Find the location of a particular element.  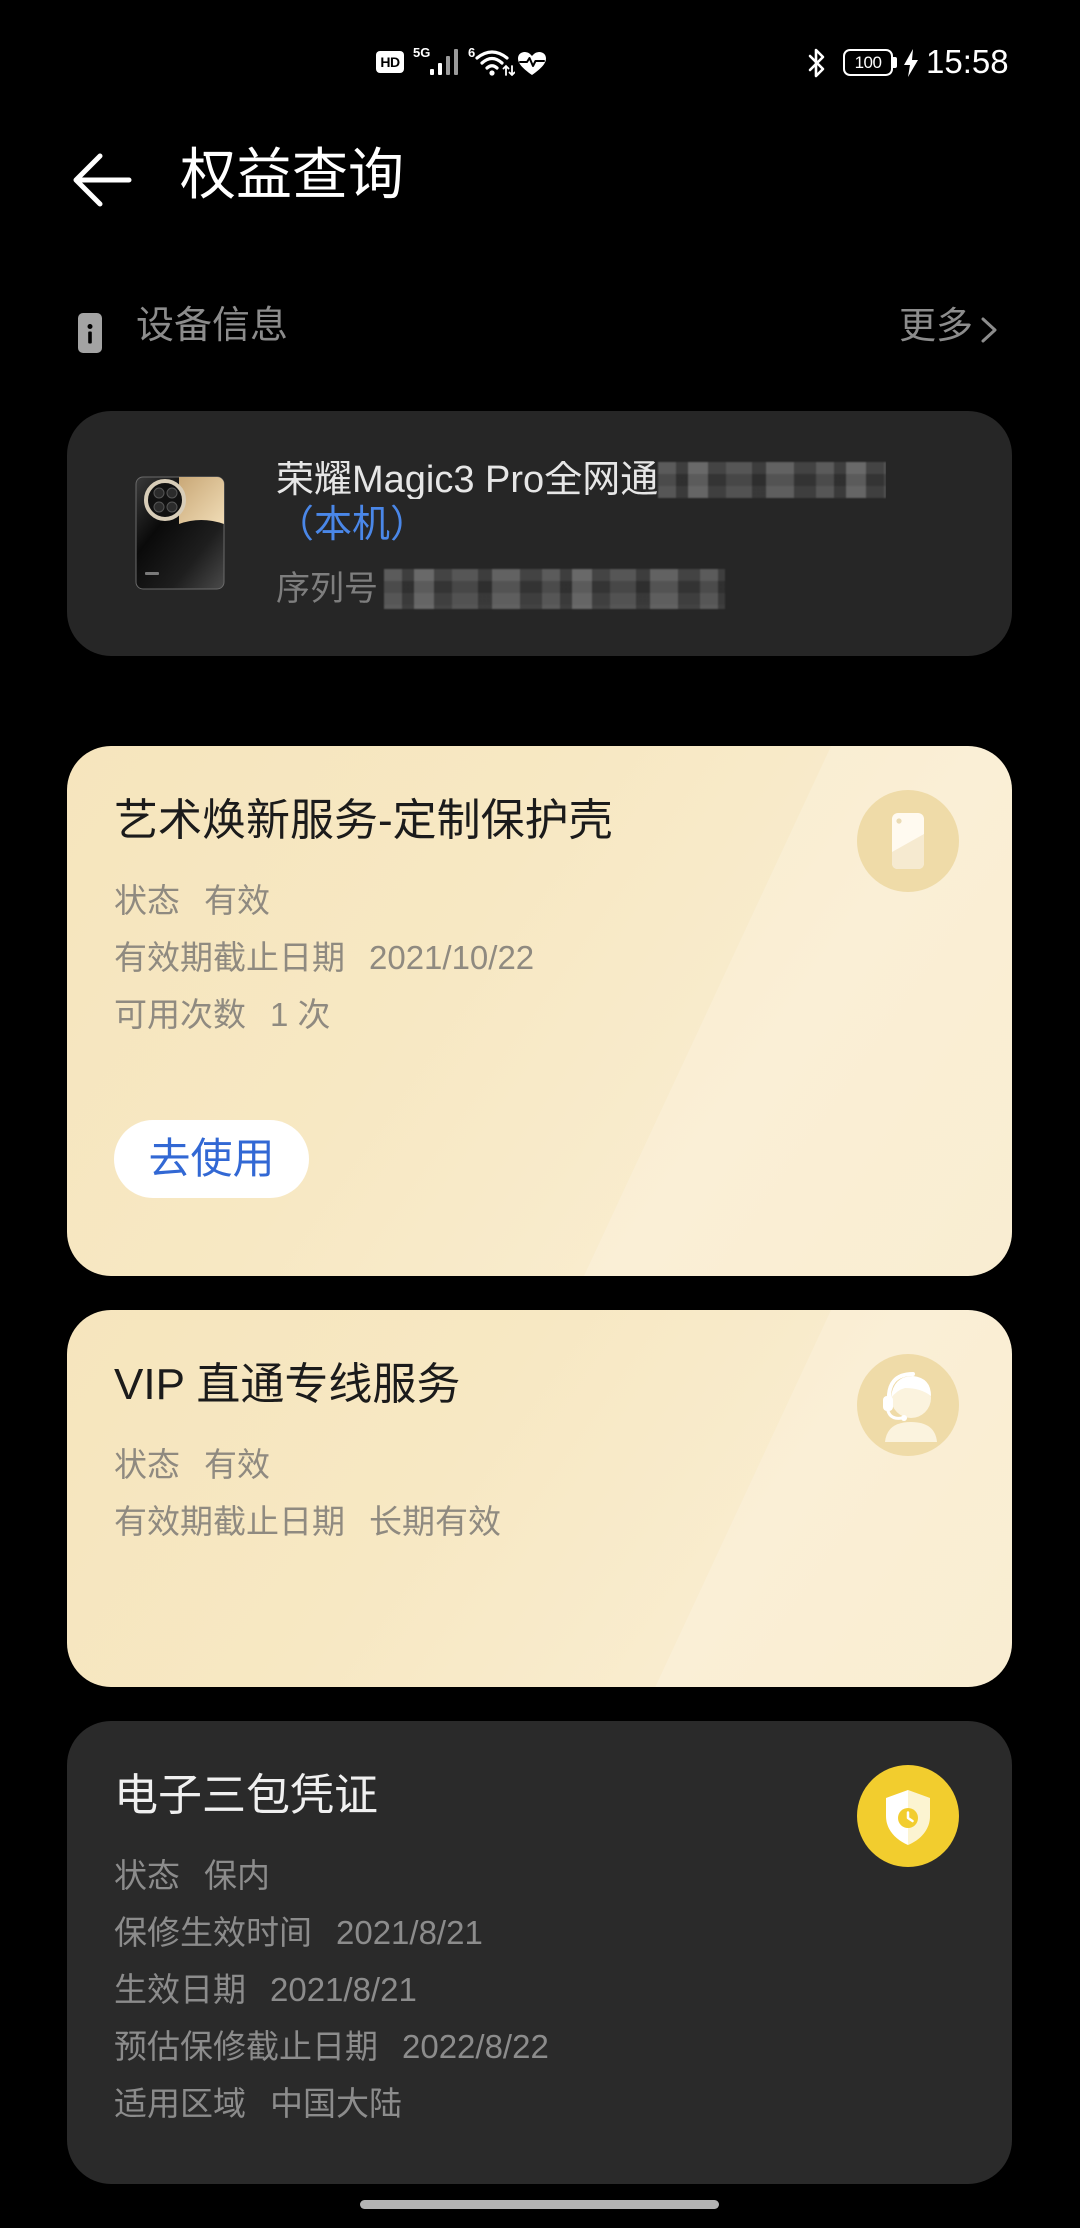

back-arrow-icon is located at coordinates (102, 180).